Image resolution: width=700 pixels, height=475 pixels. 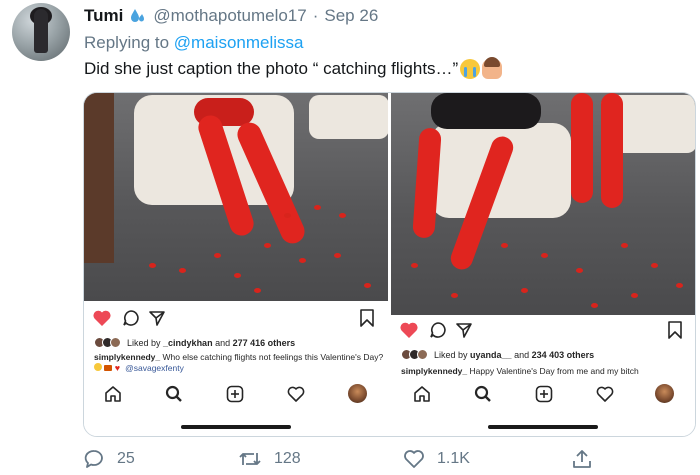 What do you see at coordinates (351, 16) in the screenshot?
I see `tweet-date: Sep 26` at bounding box center [351, 16].